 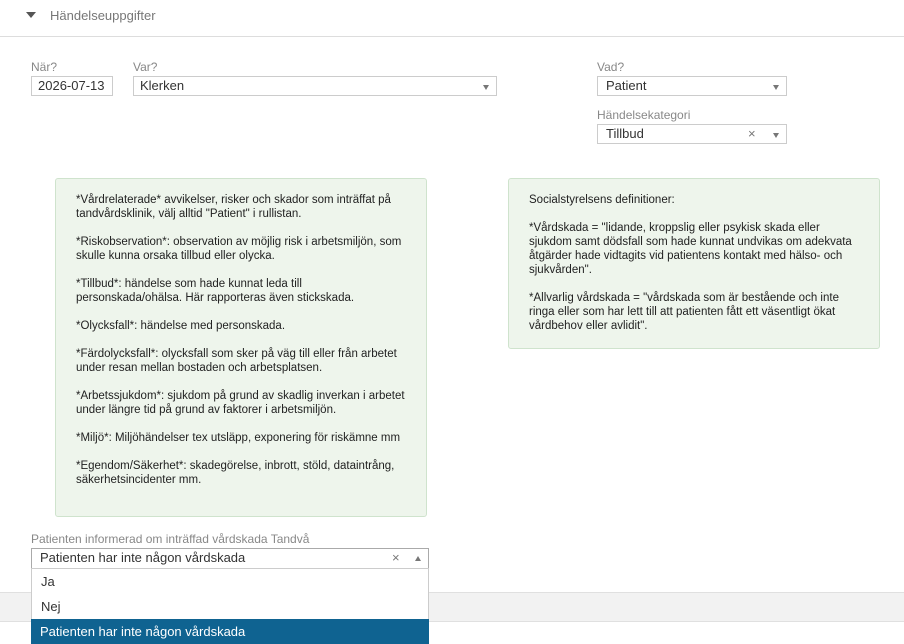 I want to click on dropdown-option: Ja, so click(x=230, y=581).